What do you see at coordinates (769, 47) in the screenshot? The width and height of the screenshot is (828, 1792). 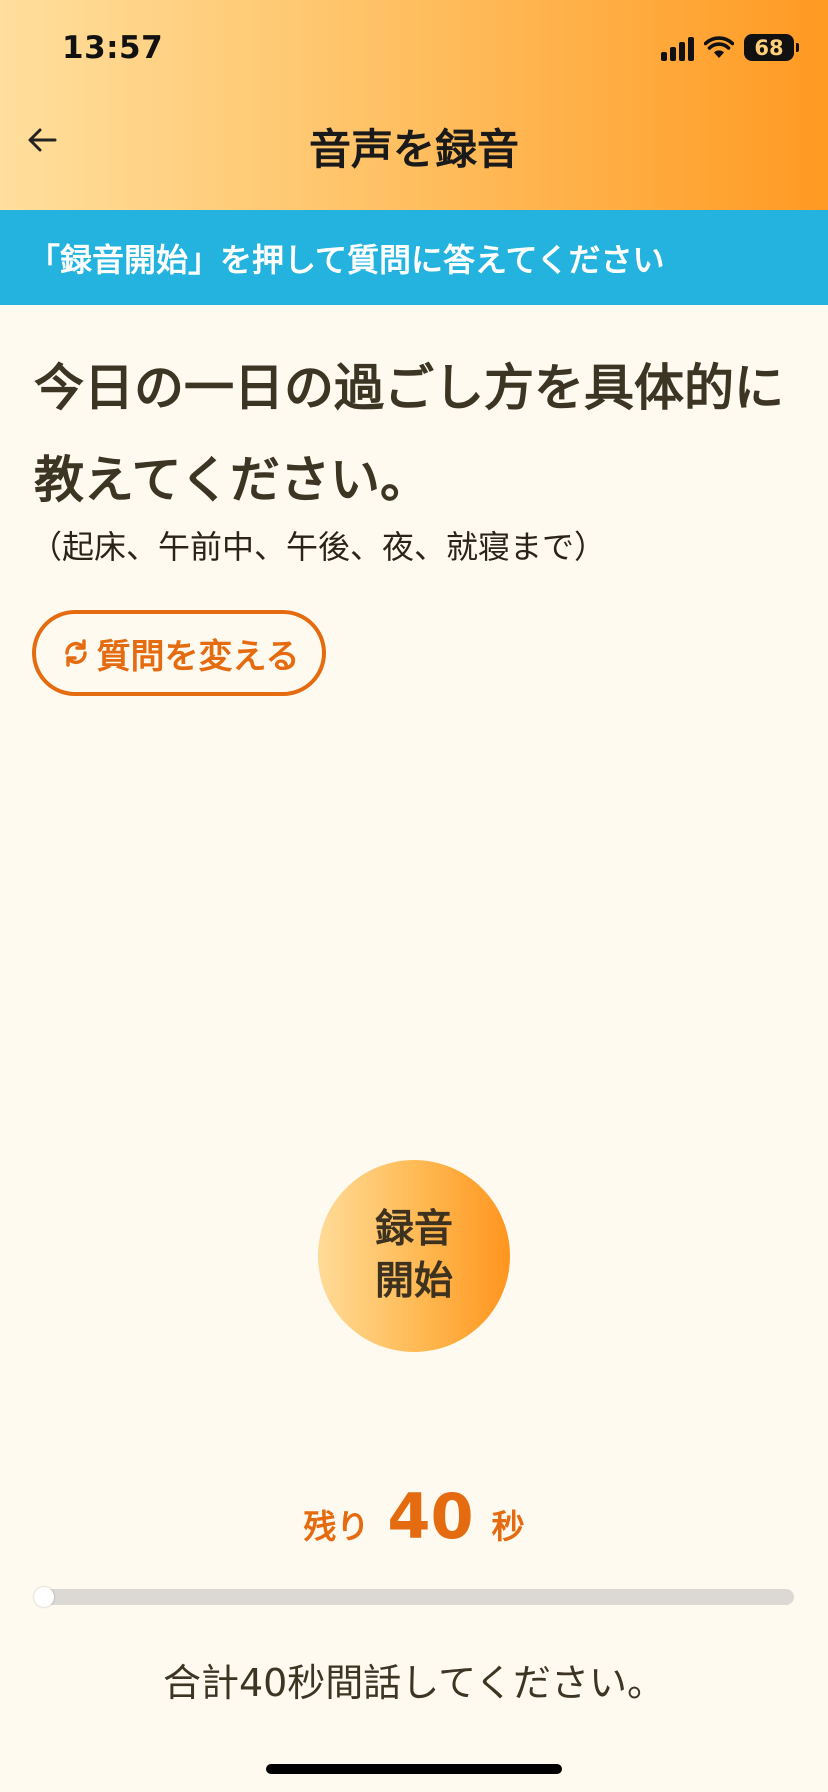 I see `battery-level: 68` at bounding box center [769, 47].